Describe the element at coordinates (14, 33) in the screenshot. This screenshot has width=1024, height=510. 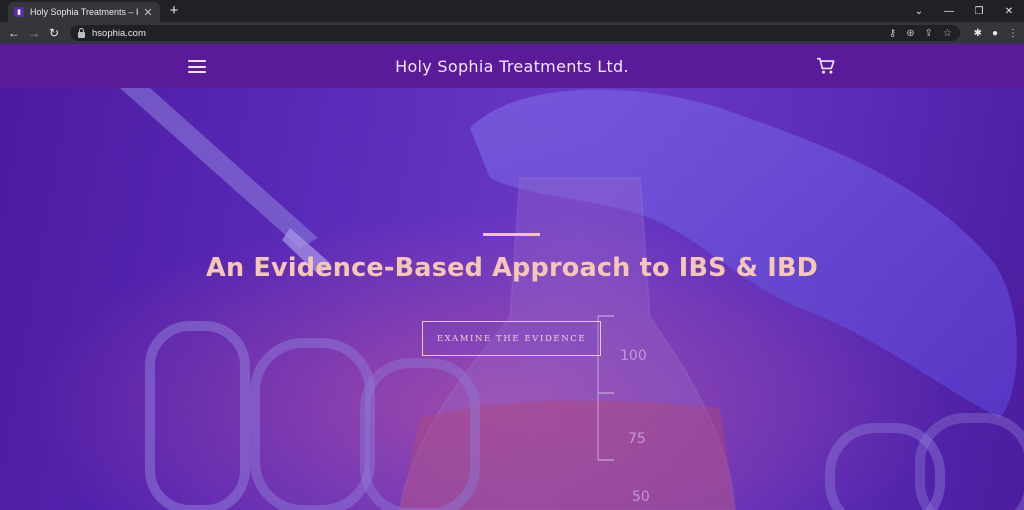
I see `back-button: ←` at that location.